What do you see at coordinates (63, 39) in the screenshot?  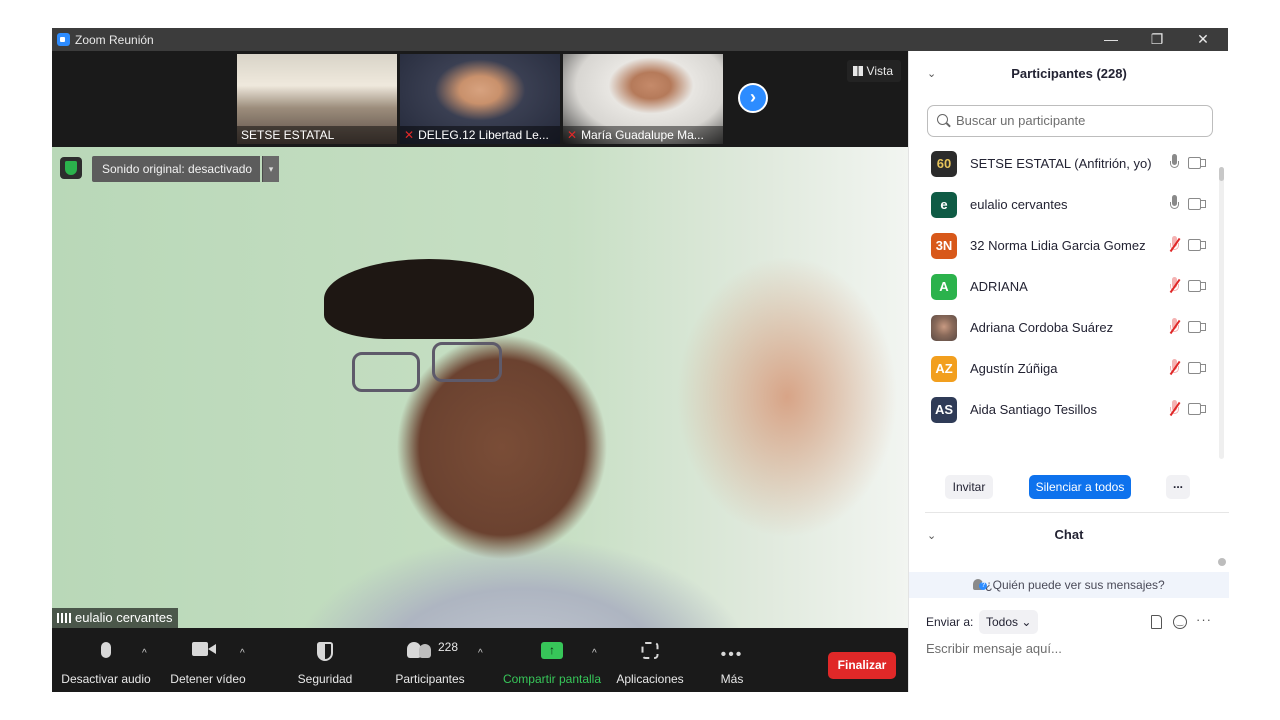 I see `zoom-app-icon` at bounding box center [63, 39].